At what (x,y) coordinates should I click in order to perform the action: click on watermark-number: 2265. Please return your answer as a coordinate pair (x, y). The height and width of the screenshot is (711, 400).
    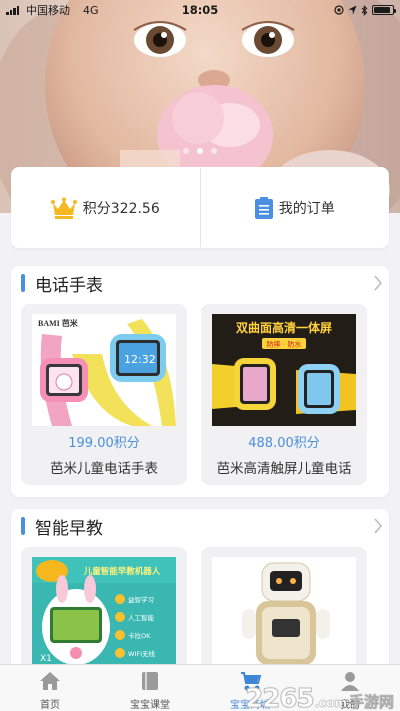
    Looking at the image, I should click on (280, 697).